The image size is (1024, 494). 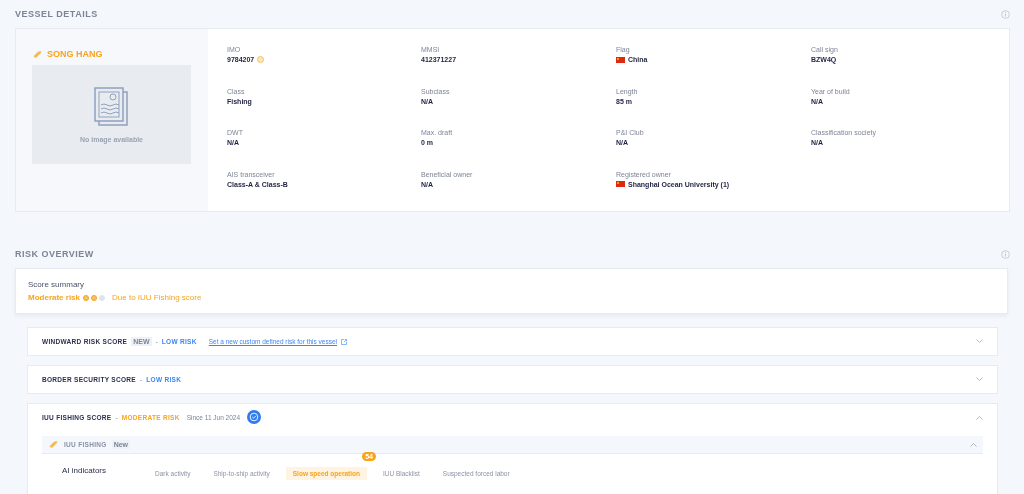 I want to click on section-title: RISK OVERVIEW, so click(x=54, y=254).